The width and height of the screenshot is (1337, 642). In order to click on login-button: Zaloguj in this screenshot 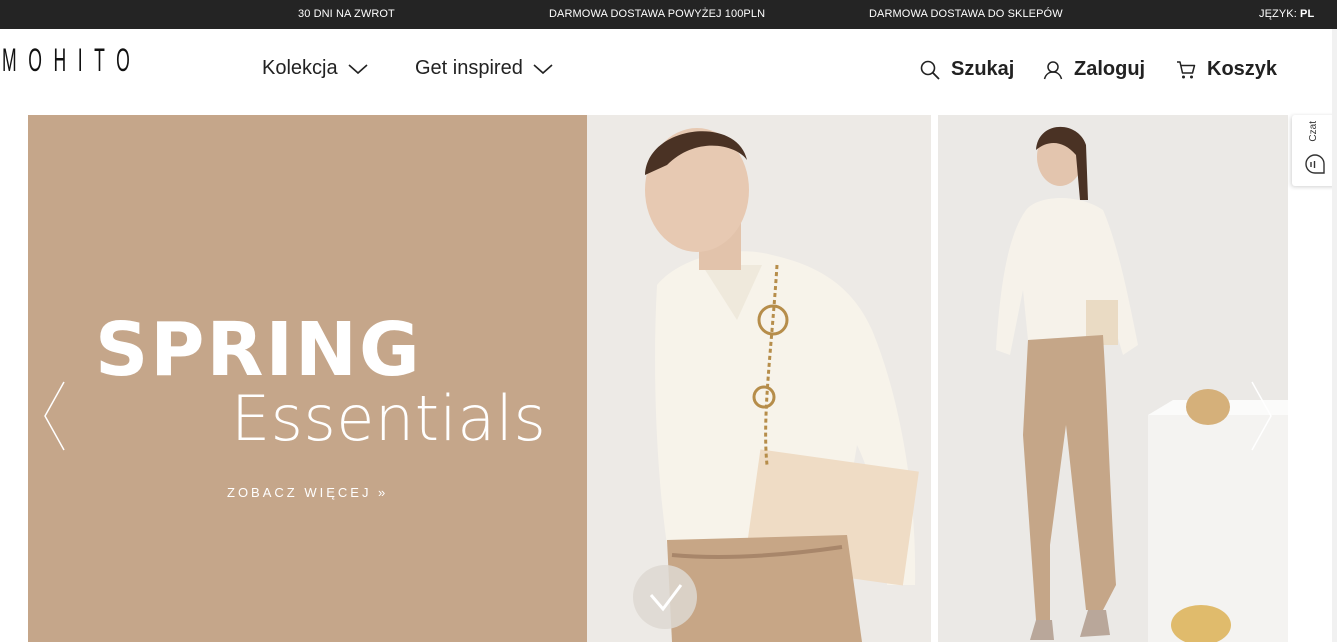, I will do `click(1093, 69)`.